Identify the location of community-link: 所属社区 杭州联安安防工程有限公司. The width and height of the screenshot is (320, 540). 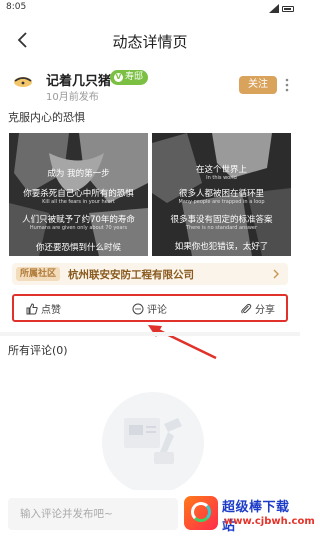
(150, 274).